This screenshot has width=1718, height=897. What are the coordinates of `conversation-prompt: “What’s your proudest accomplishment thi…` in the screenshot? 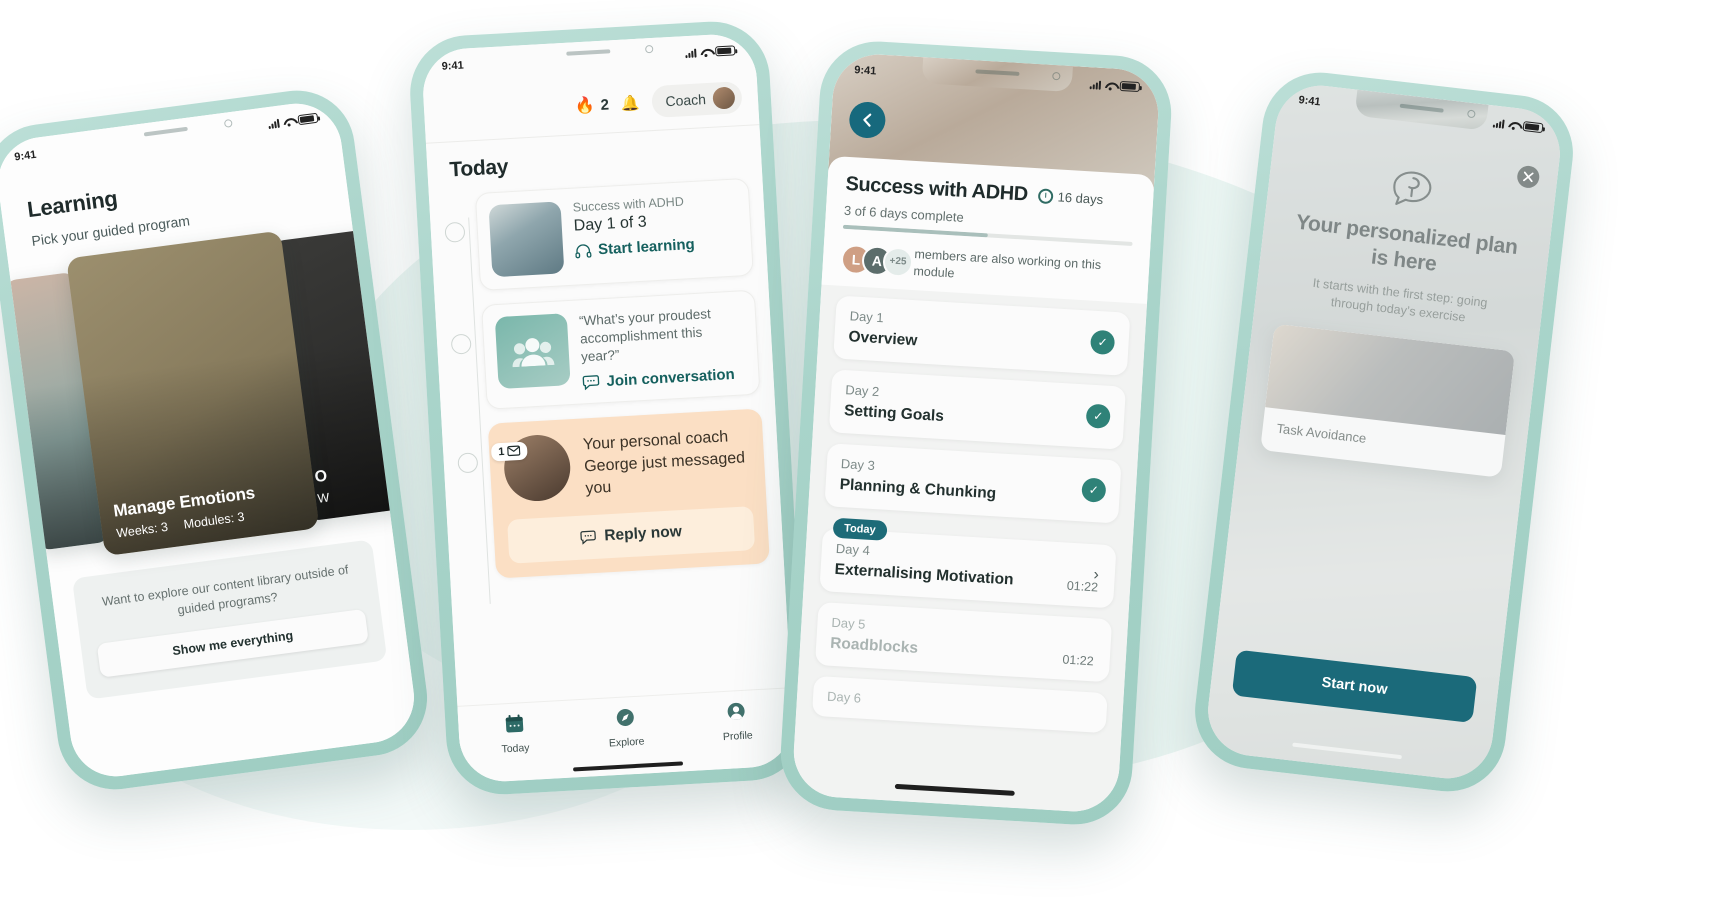 It's located at (645, 335).